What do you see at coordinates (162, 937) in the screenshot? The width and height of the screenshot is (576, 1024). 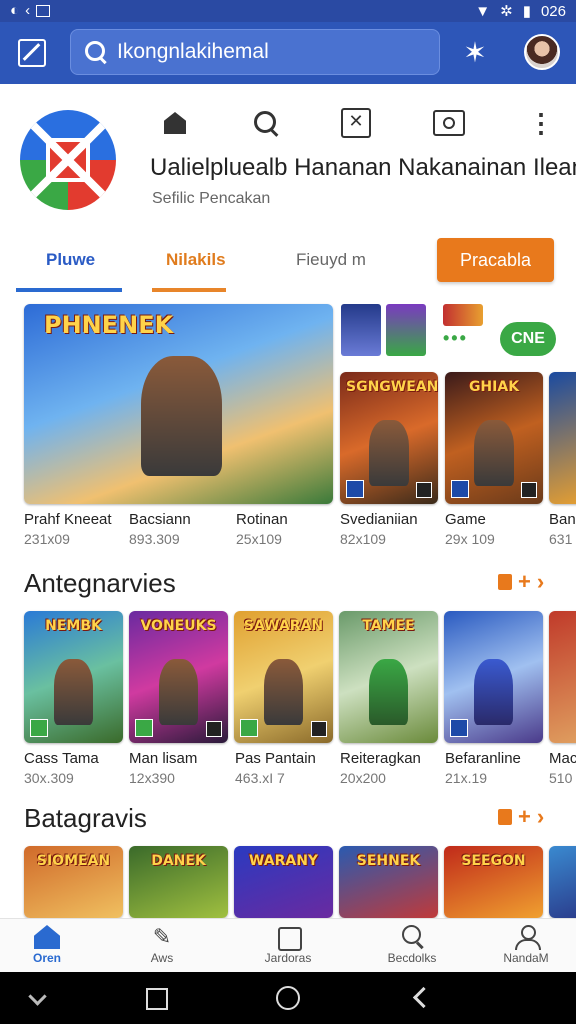 I see `pencil-icon` at bounding box center [162, 937].